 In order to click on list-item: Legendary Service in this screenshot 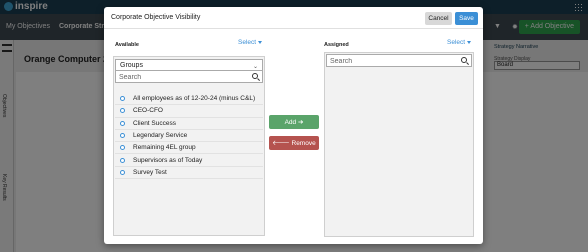, I will do `click(189, 136)`.